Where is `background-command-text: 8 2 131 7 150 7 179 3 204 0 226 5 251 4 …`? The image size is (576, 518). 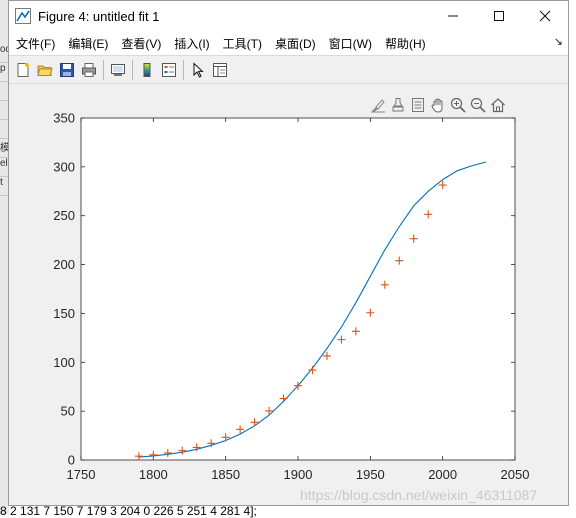 background-command-text: 8 2 131 7 150 7 179 3 204 0 226 5 251 4 … is located at coordinates (128, 511).